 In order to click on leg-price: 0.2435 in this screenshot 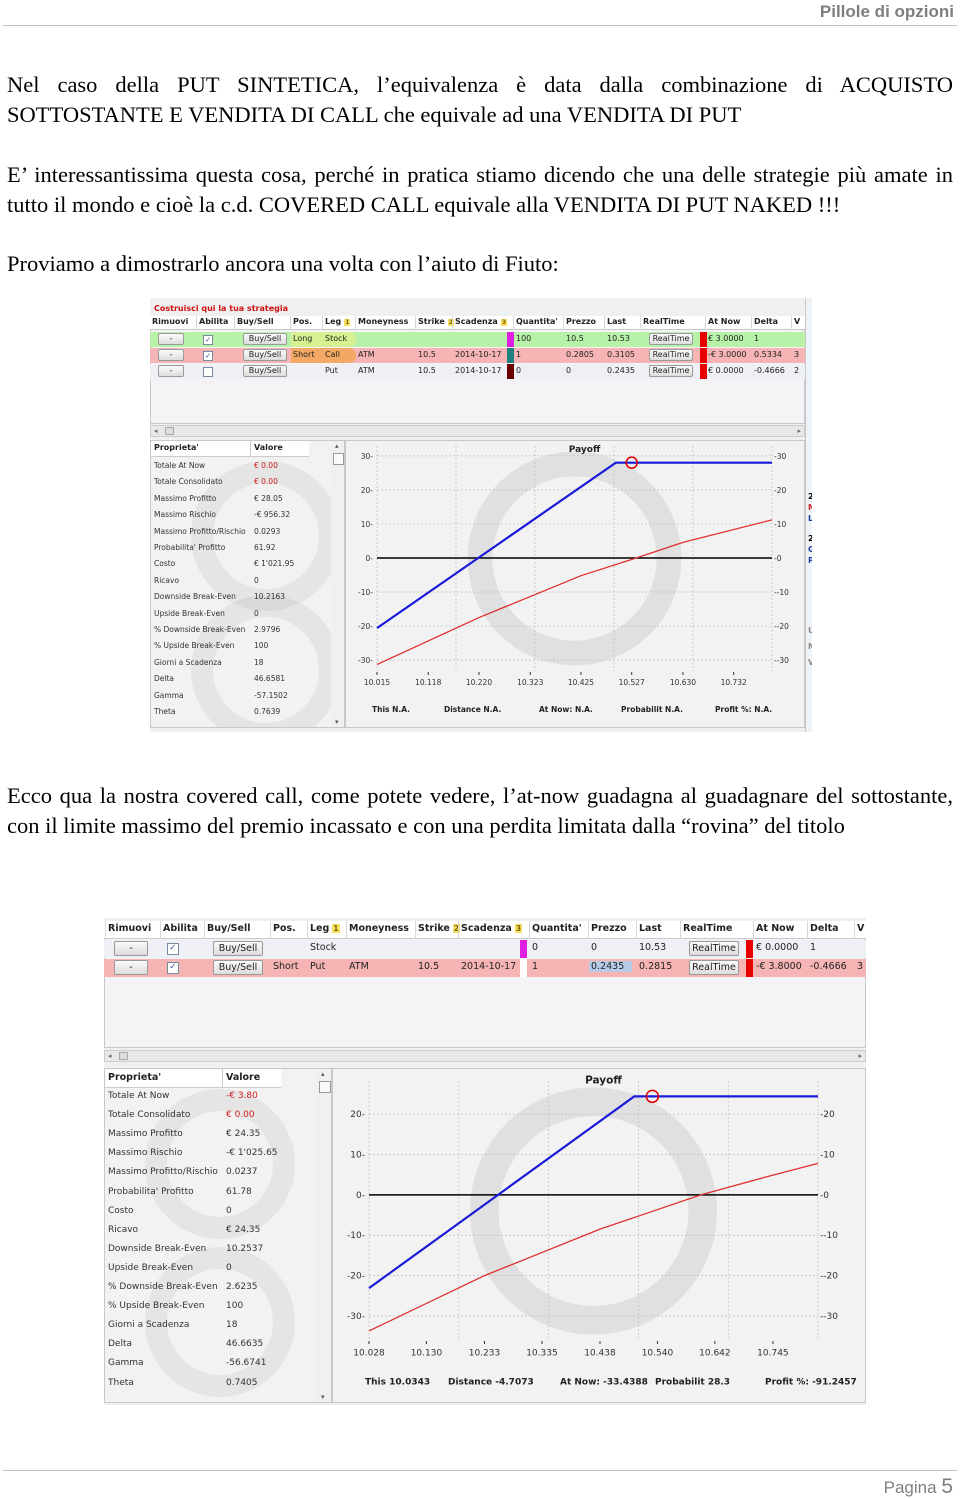, I will do `click(611, 967)`.